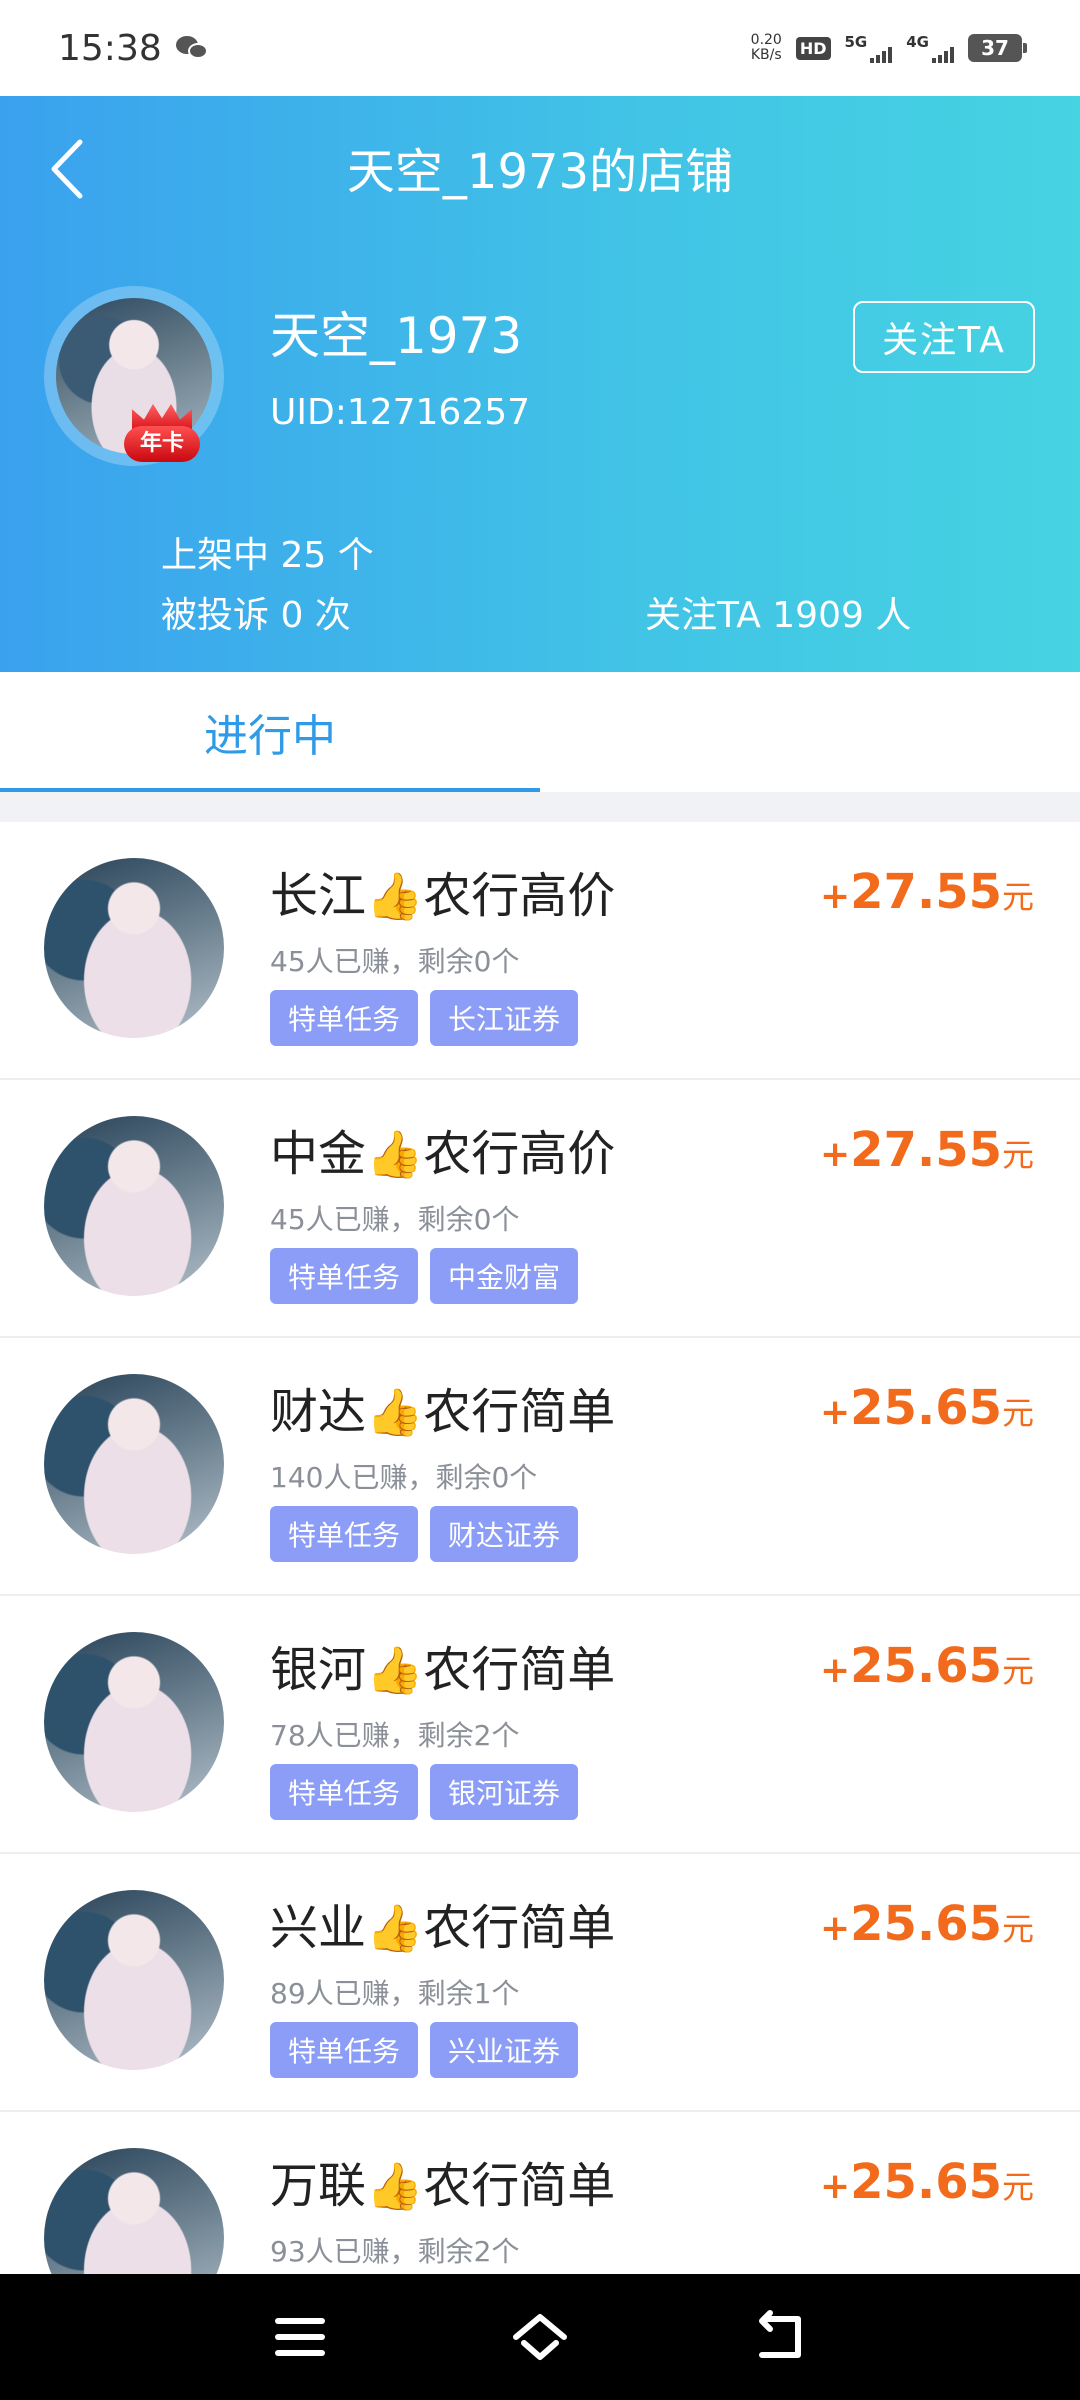  Describe the element at coordinates (540, 48) in the screenshot. I see `status-bar: 15:38 0.20 KB/s HD 5G 4G 37` at that location.